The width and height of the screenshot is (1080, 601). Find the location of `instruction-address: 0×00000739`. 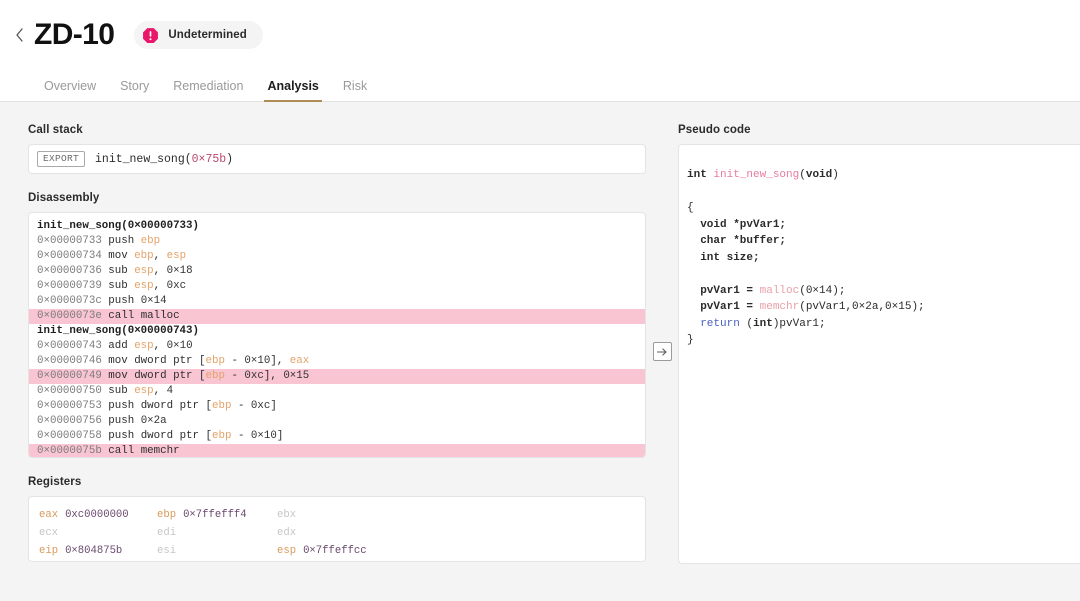

instruction-address: 0×00000739 is located at coordinates (73, 286).